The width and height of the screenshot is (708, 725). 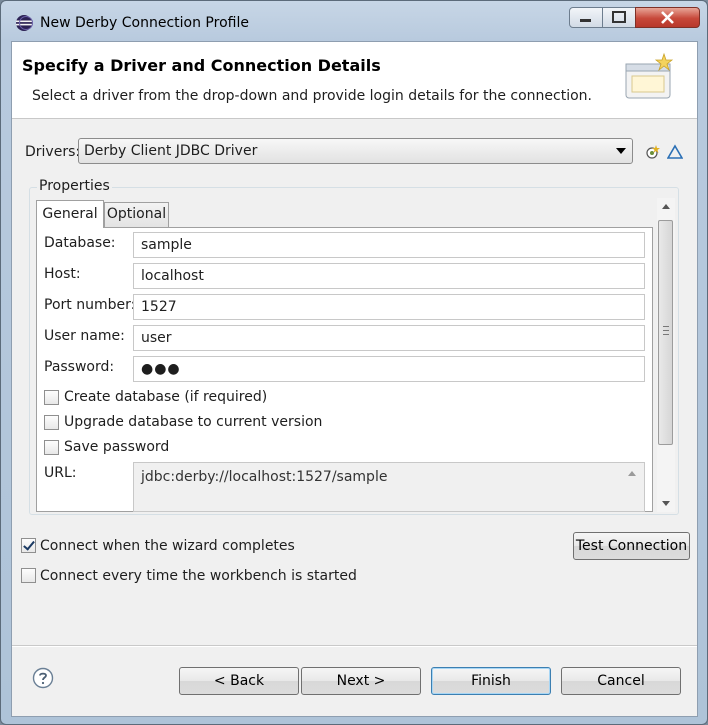 What do you see at coordinates (264, 477) in the screenshot?
I see `url-value: jdbc:derby://localhost:1527/sample` at bounding box center [264, 477].